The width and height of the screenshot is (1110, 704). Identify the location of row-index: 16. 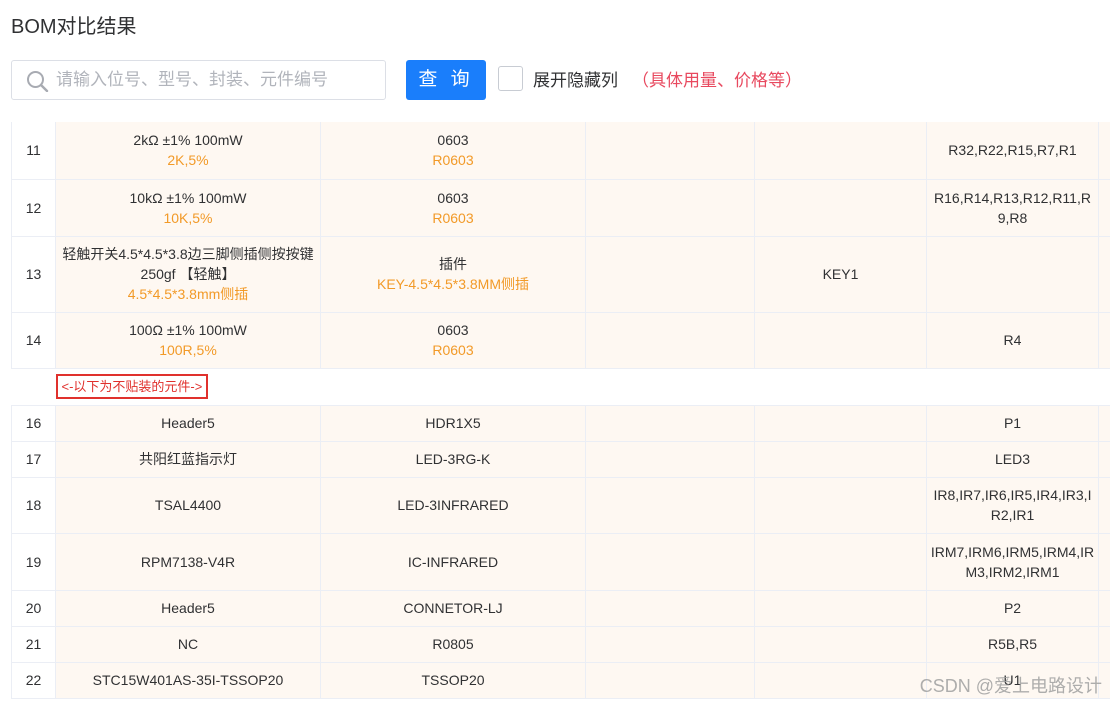
(33, 423).